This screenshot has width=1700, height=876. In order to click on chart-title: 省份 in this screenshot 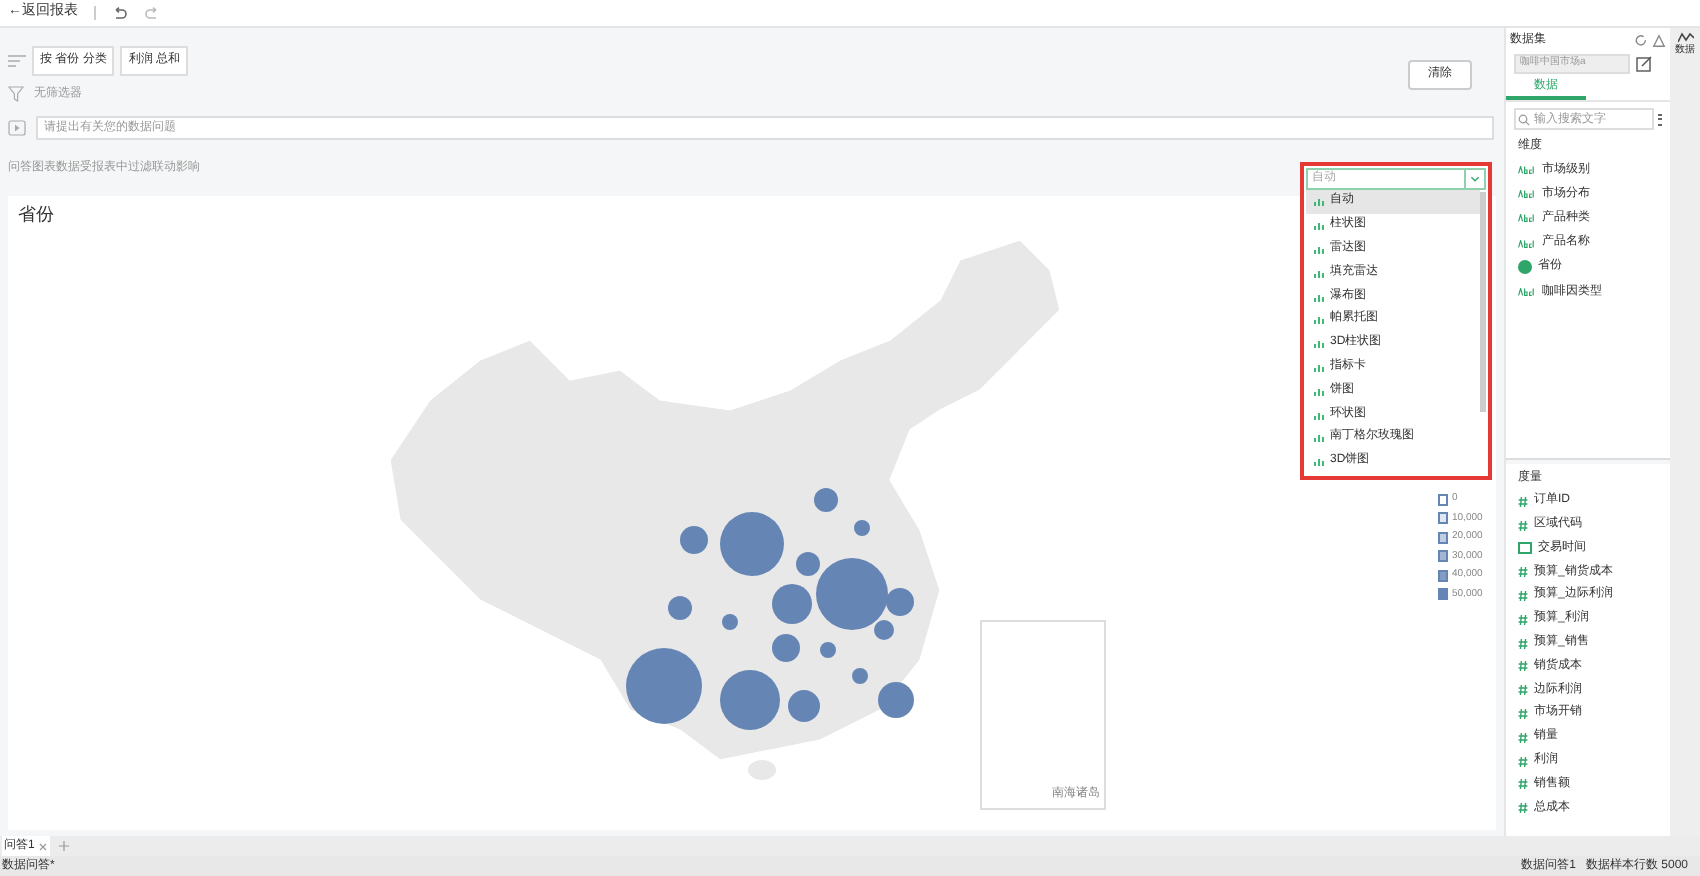, I will do `click(36, 215)`.